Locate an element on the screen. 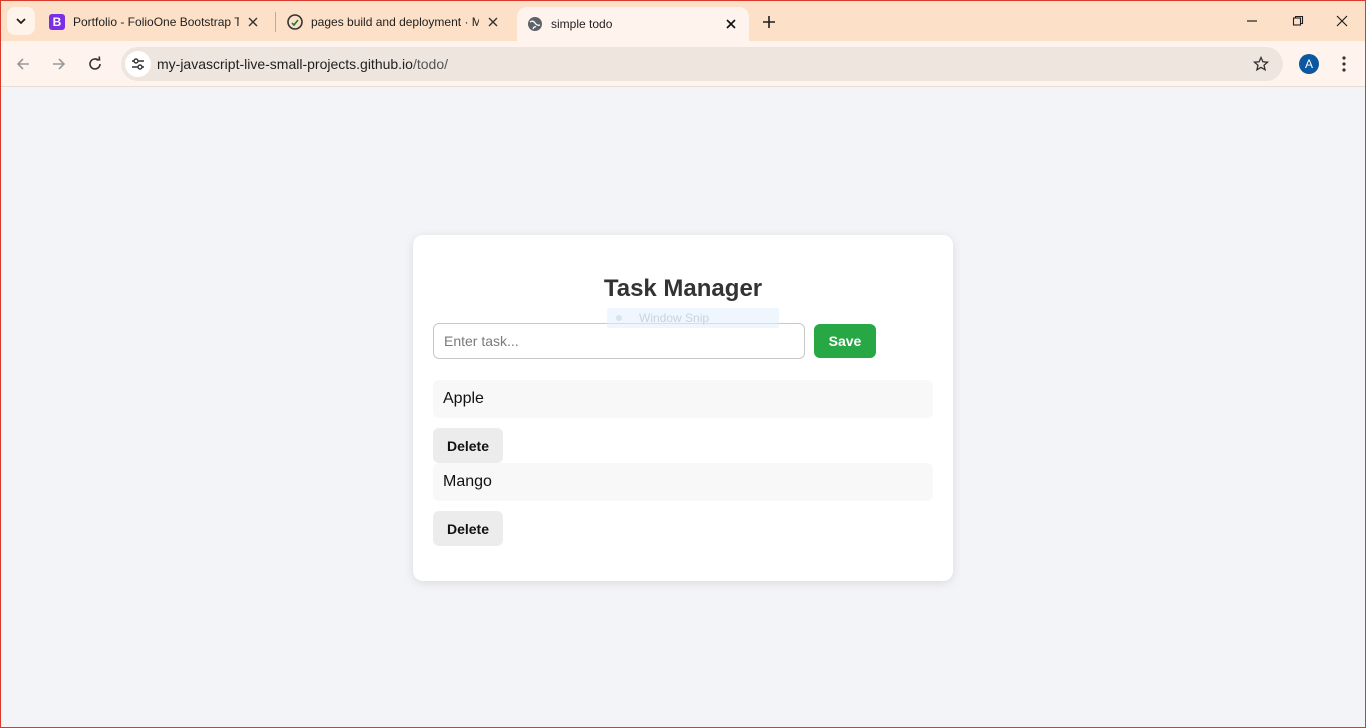 This screenshot has height=728, width=1366. tab-separator is located at coordinates (275, 22).